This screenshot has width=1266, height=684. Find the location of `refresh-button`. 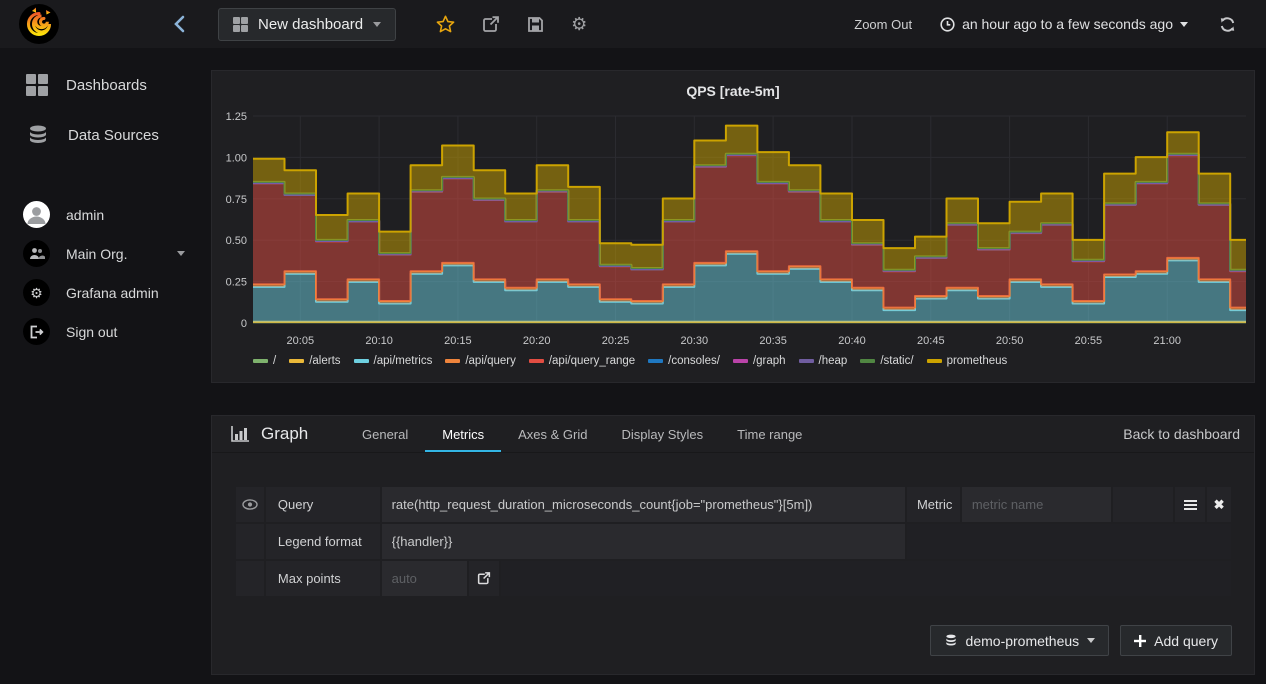

refresh-button is located at coordinates (1227, 24).